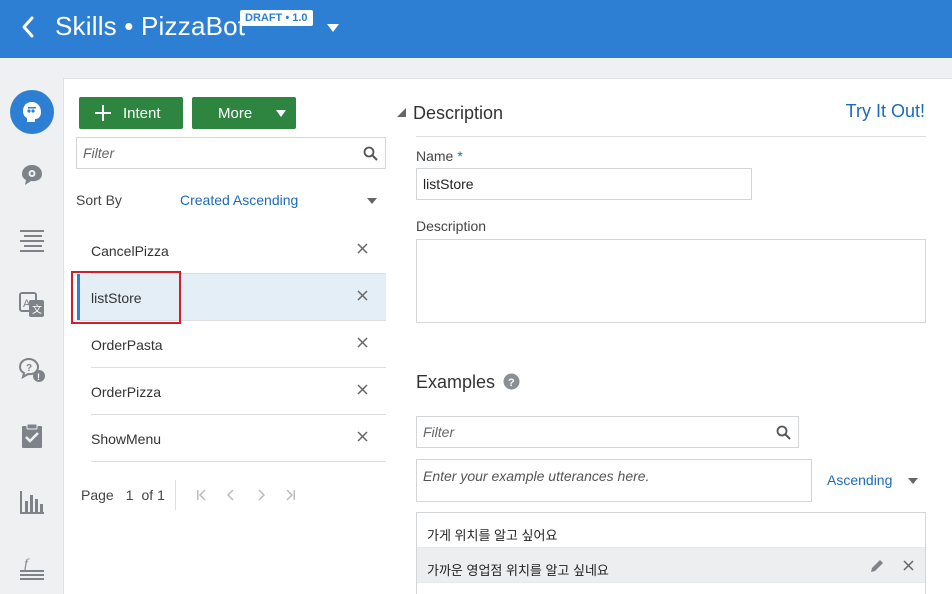  I want to click on pencil-icon, so click(877, 566).